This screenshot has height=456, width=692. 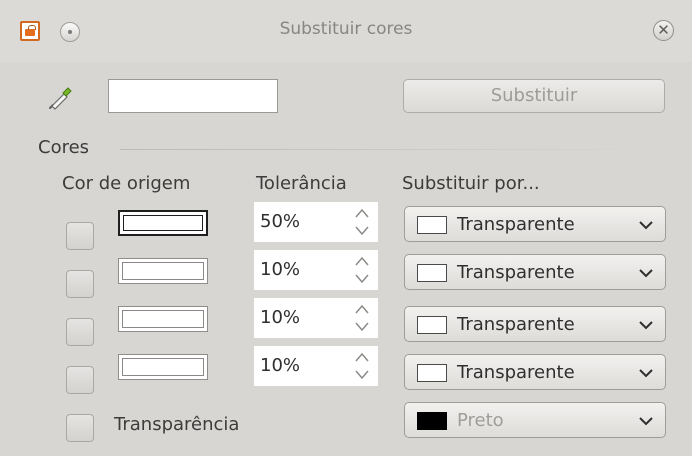 I want to click on close-button: ✕, so click(x=663, y=30).